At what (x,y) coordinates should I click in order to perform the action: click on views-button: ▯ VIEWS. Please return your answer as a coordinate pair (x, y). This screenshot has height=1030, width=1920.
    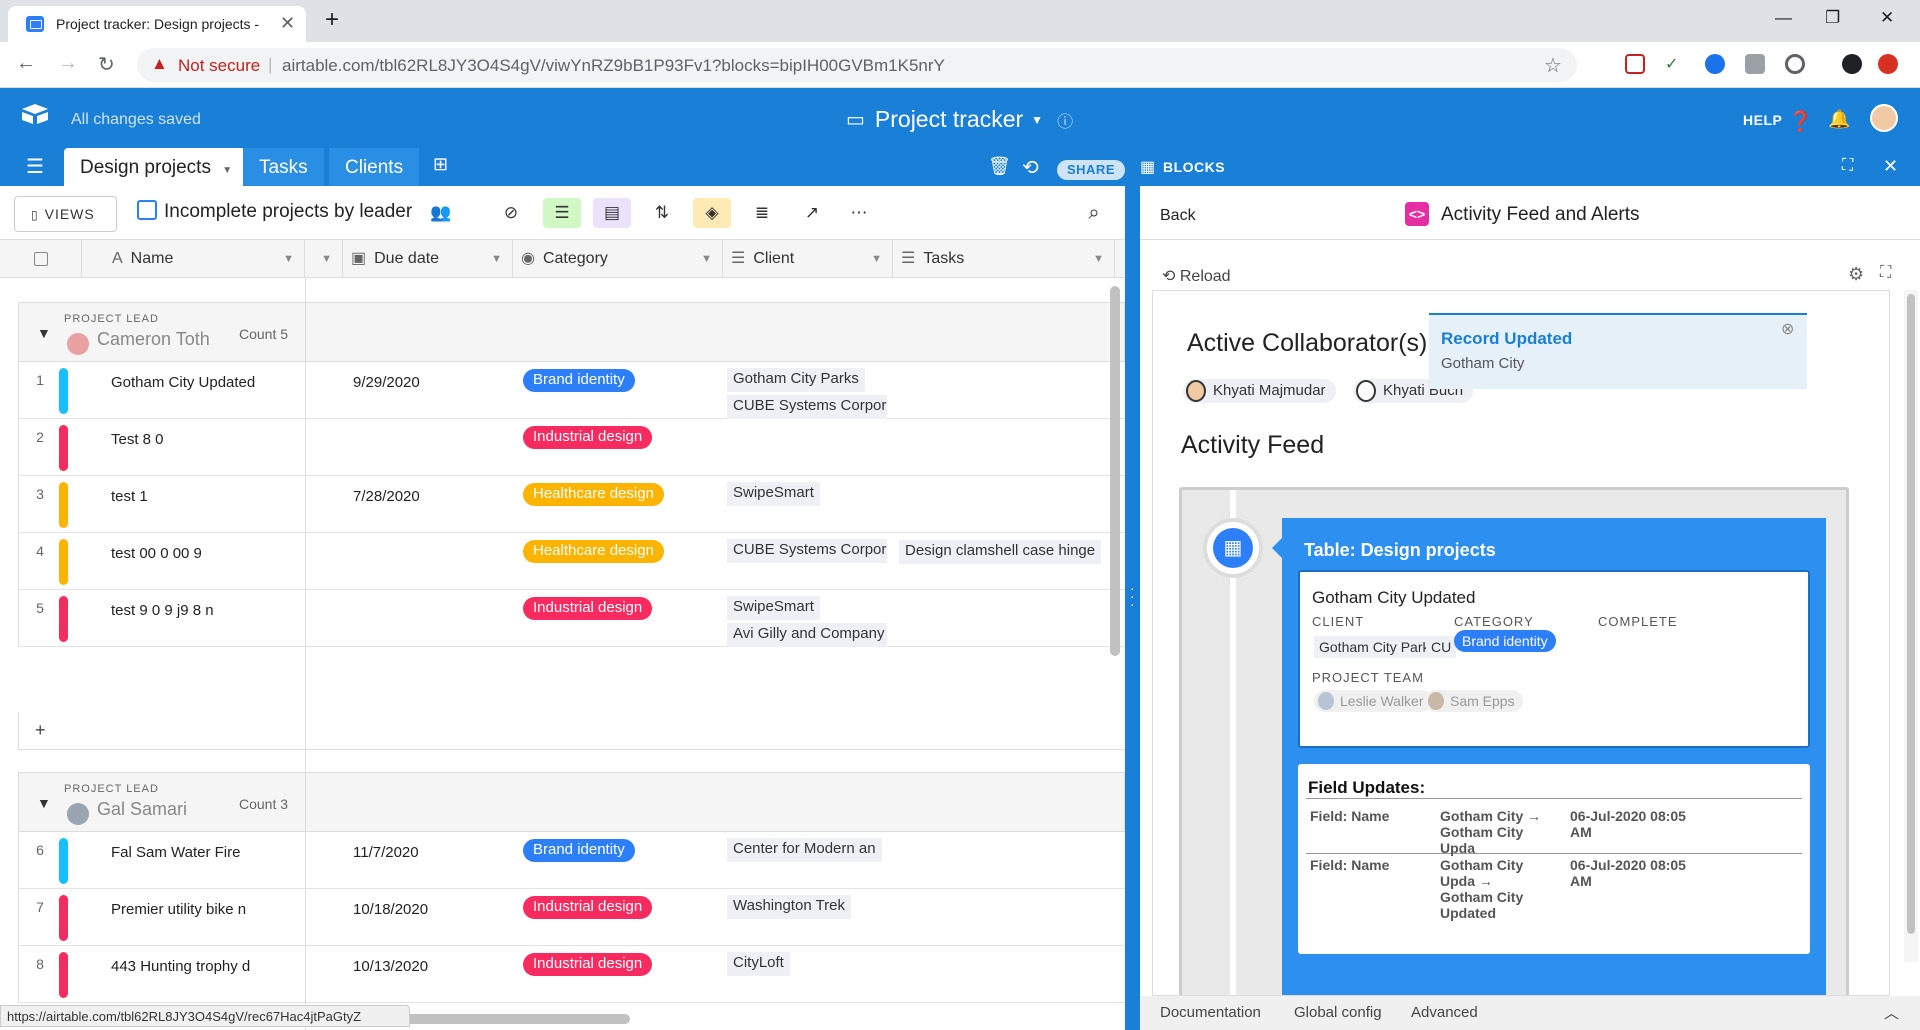
    Looking at the image, I should click on (65, 214).